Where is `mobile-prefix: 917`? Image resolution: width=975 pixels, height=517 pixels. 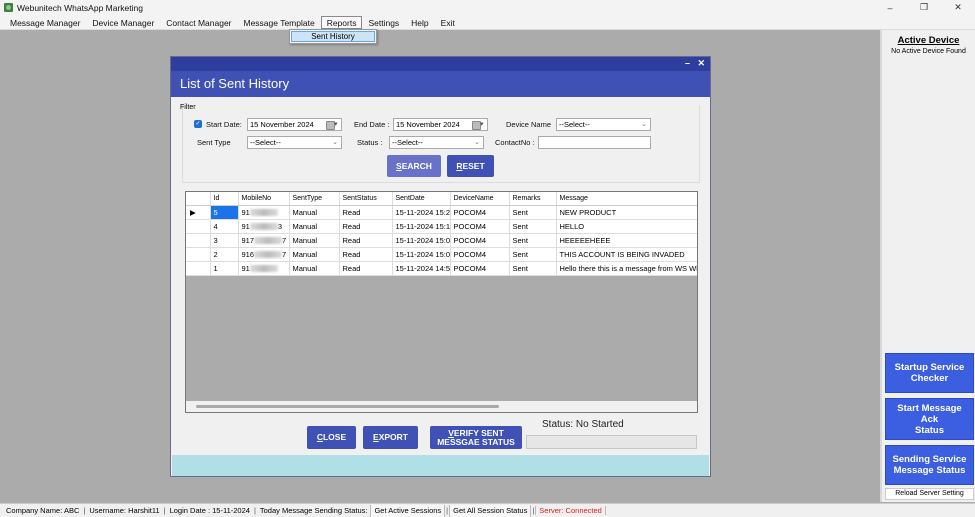 mobile-prefix: 917 is located at coordinates (248, 240).